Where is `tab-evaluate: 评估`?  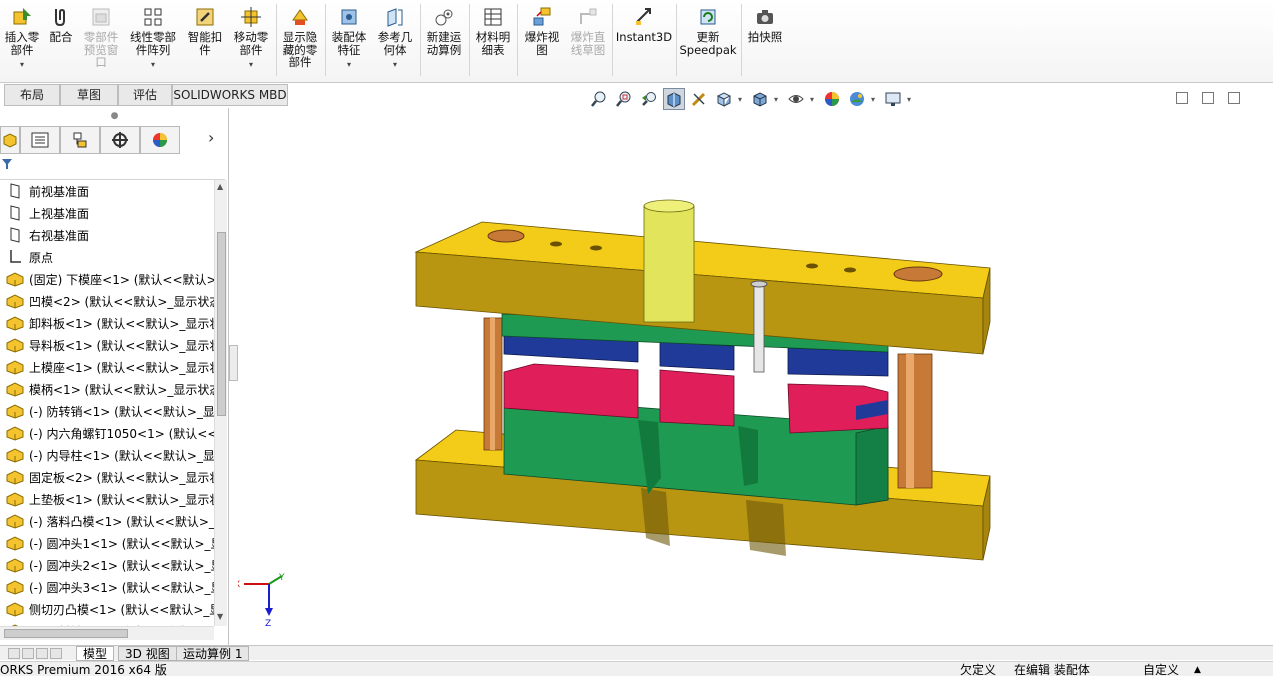
tab-evaluate: 评估 is located at coordinates (145, 95).